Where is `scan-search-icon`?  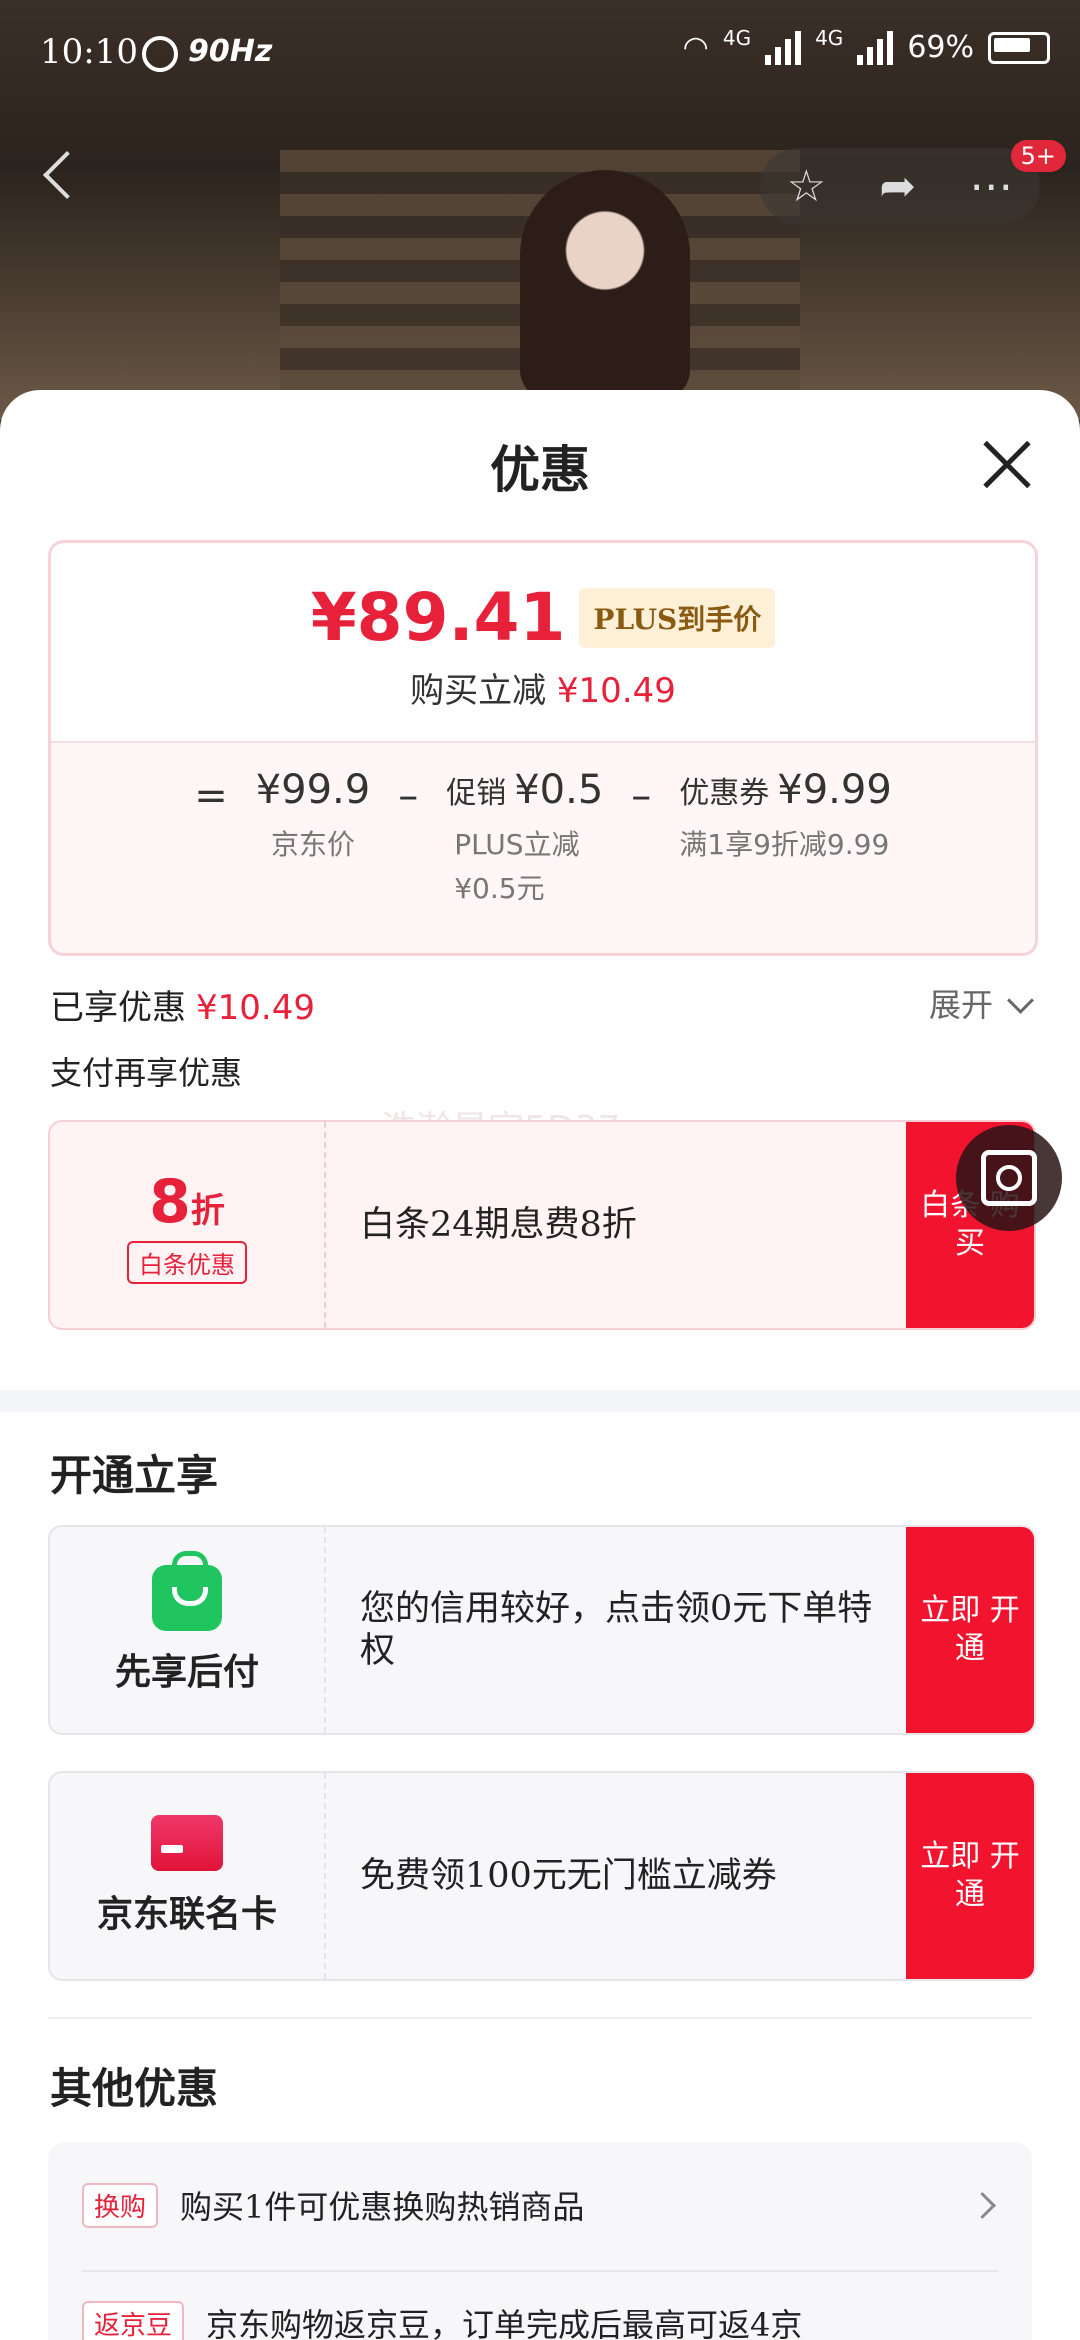
scan-search-icon is located at coordinates (1009, 1178).